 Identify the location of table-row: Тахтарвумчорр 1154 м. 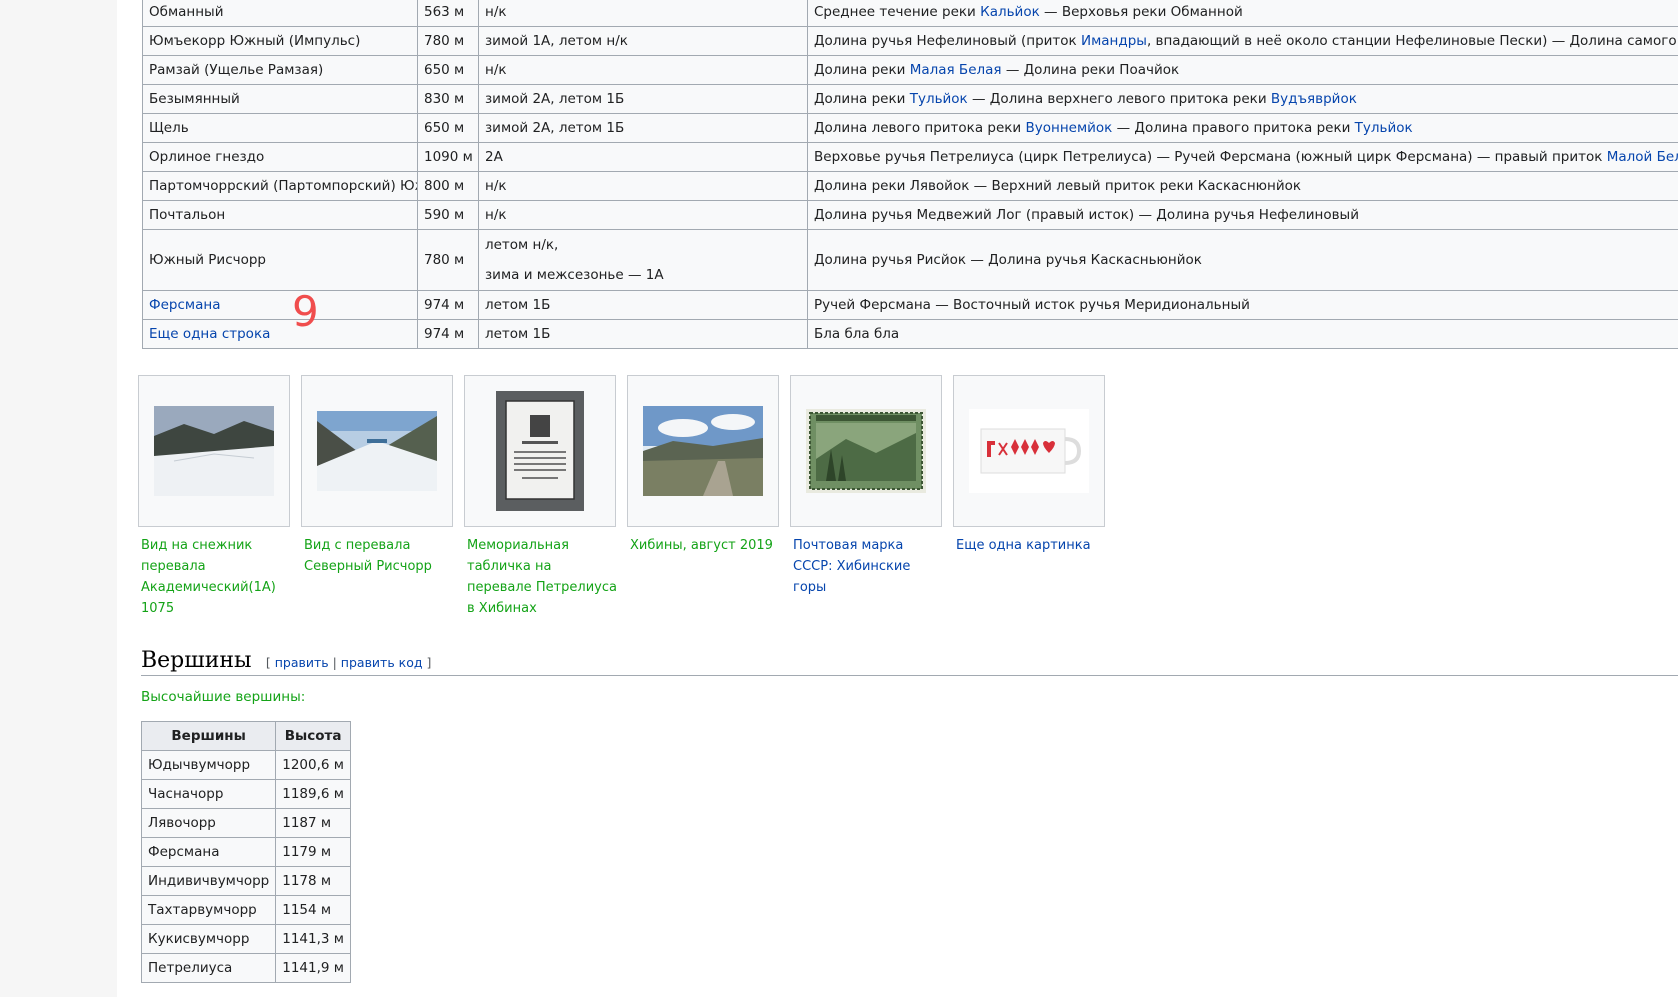
(245, 910).